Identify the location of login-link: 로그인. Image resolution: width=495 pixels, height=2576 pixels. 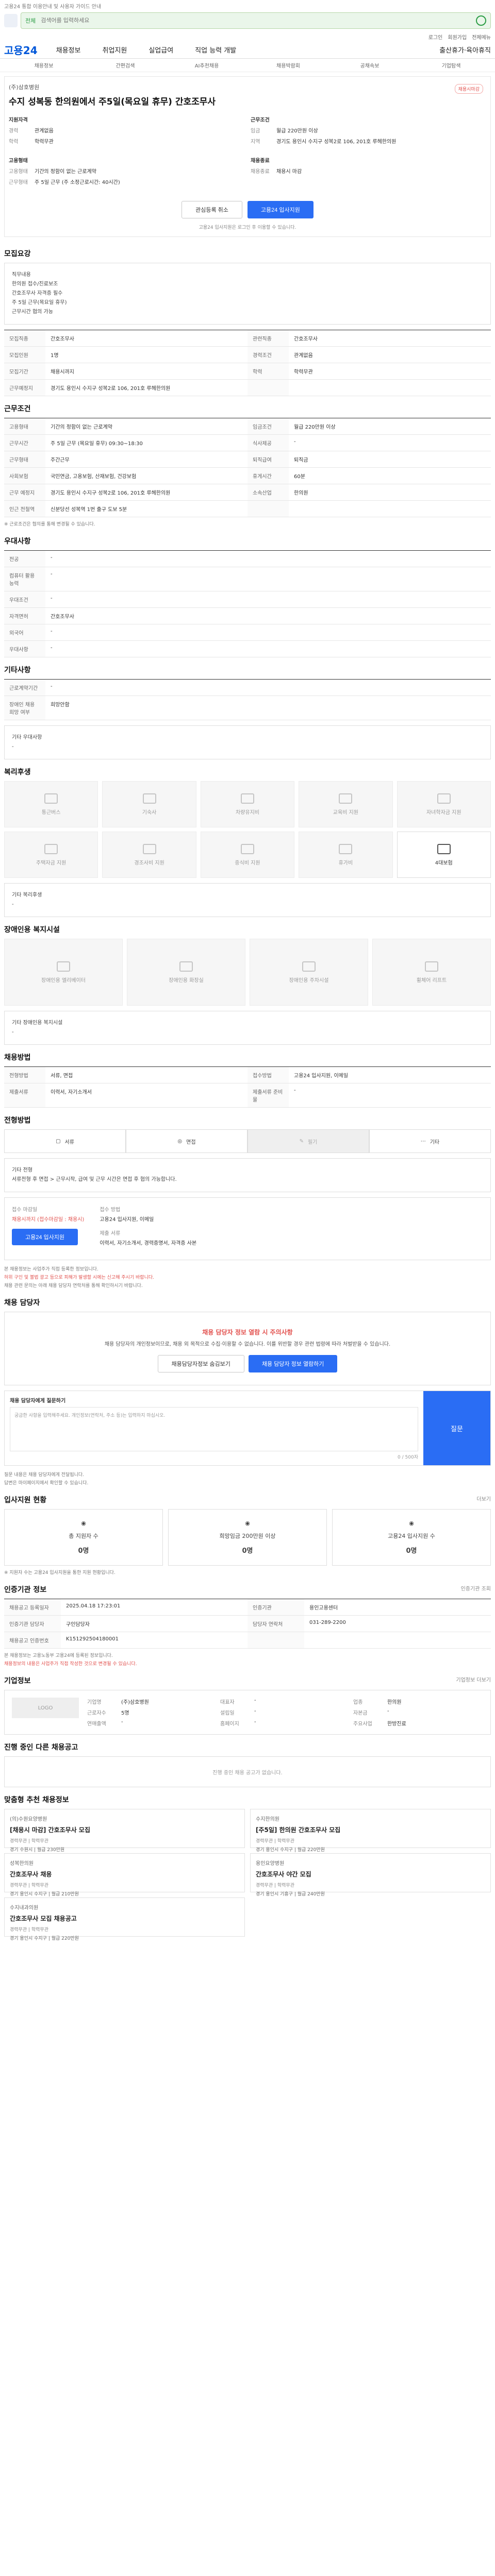
(435, 37).